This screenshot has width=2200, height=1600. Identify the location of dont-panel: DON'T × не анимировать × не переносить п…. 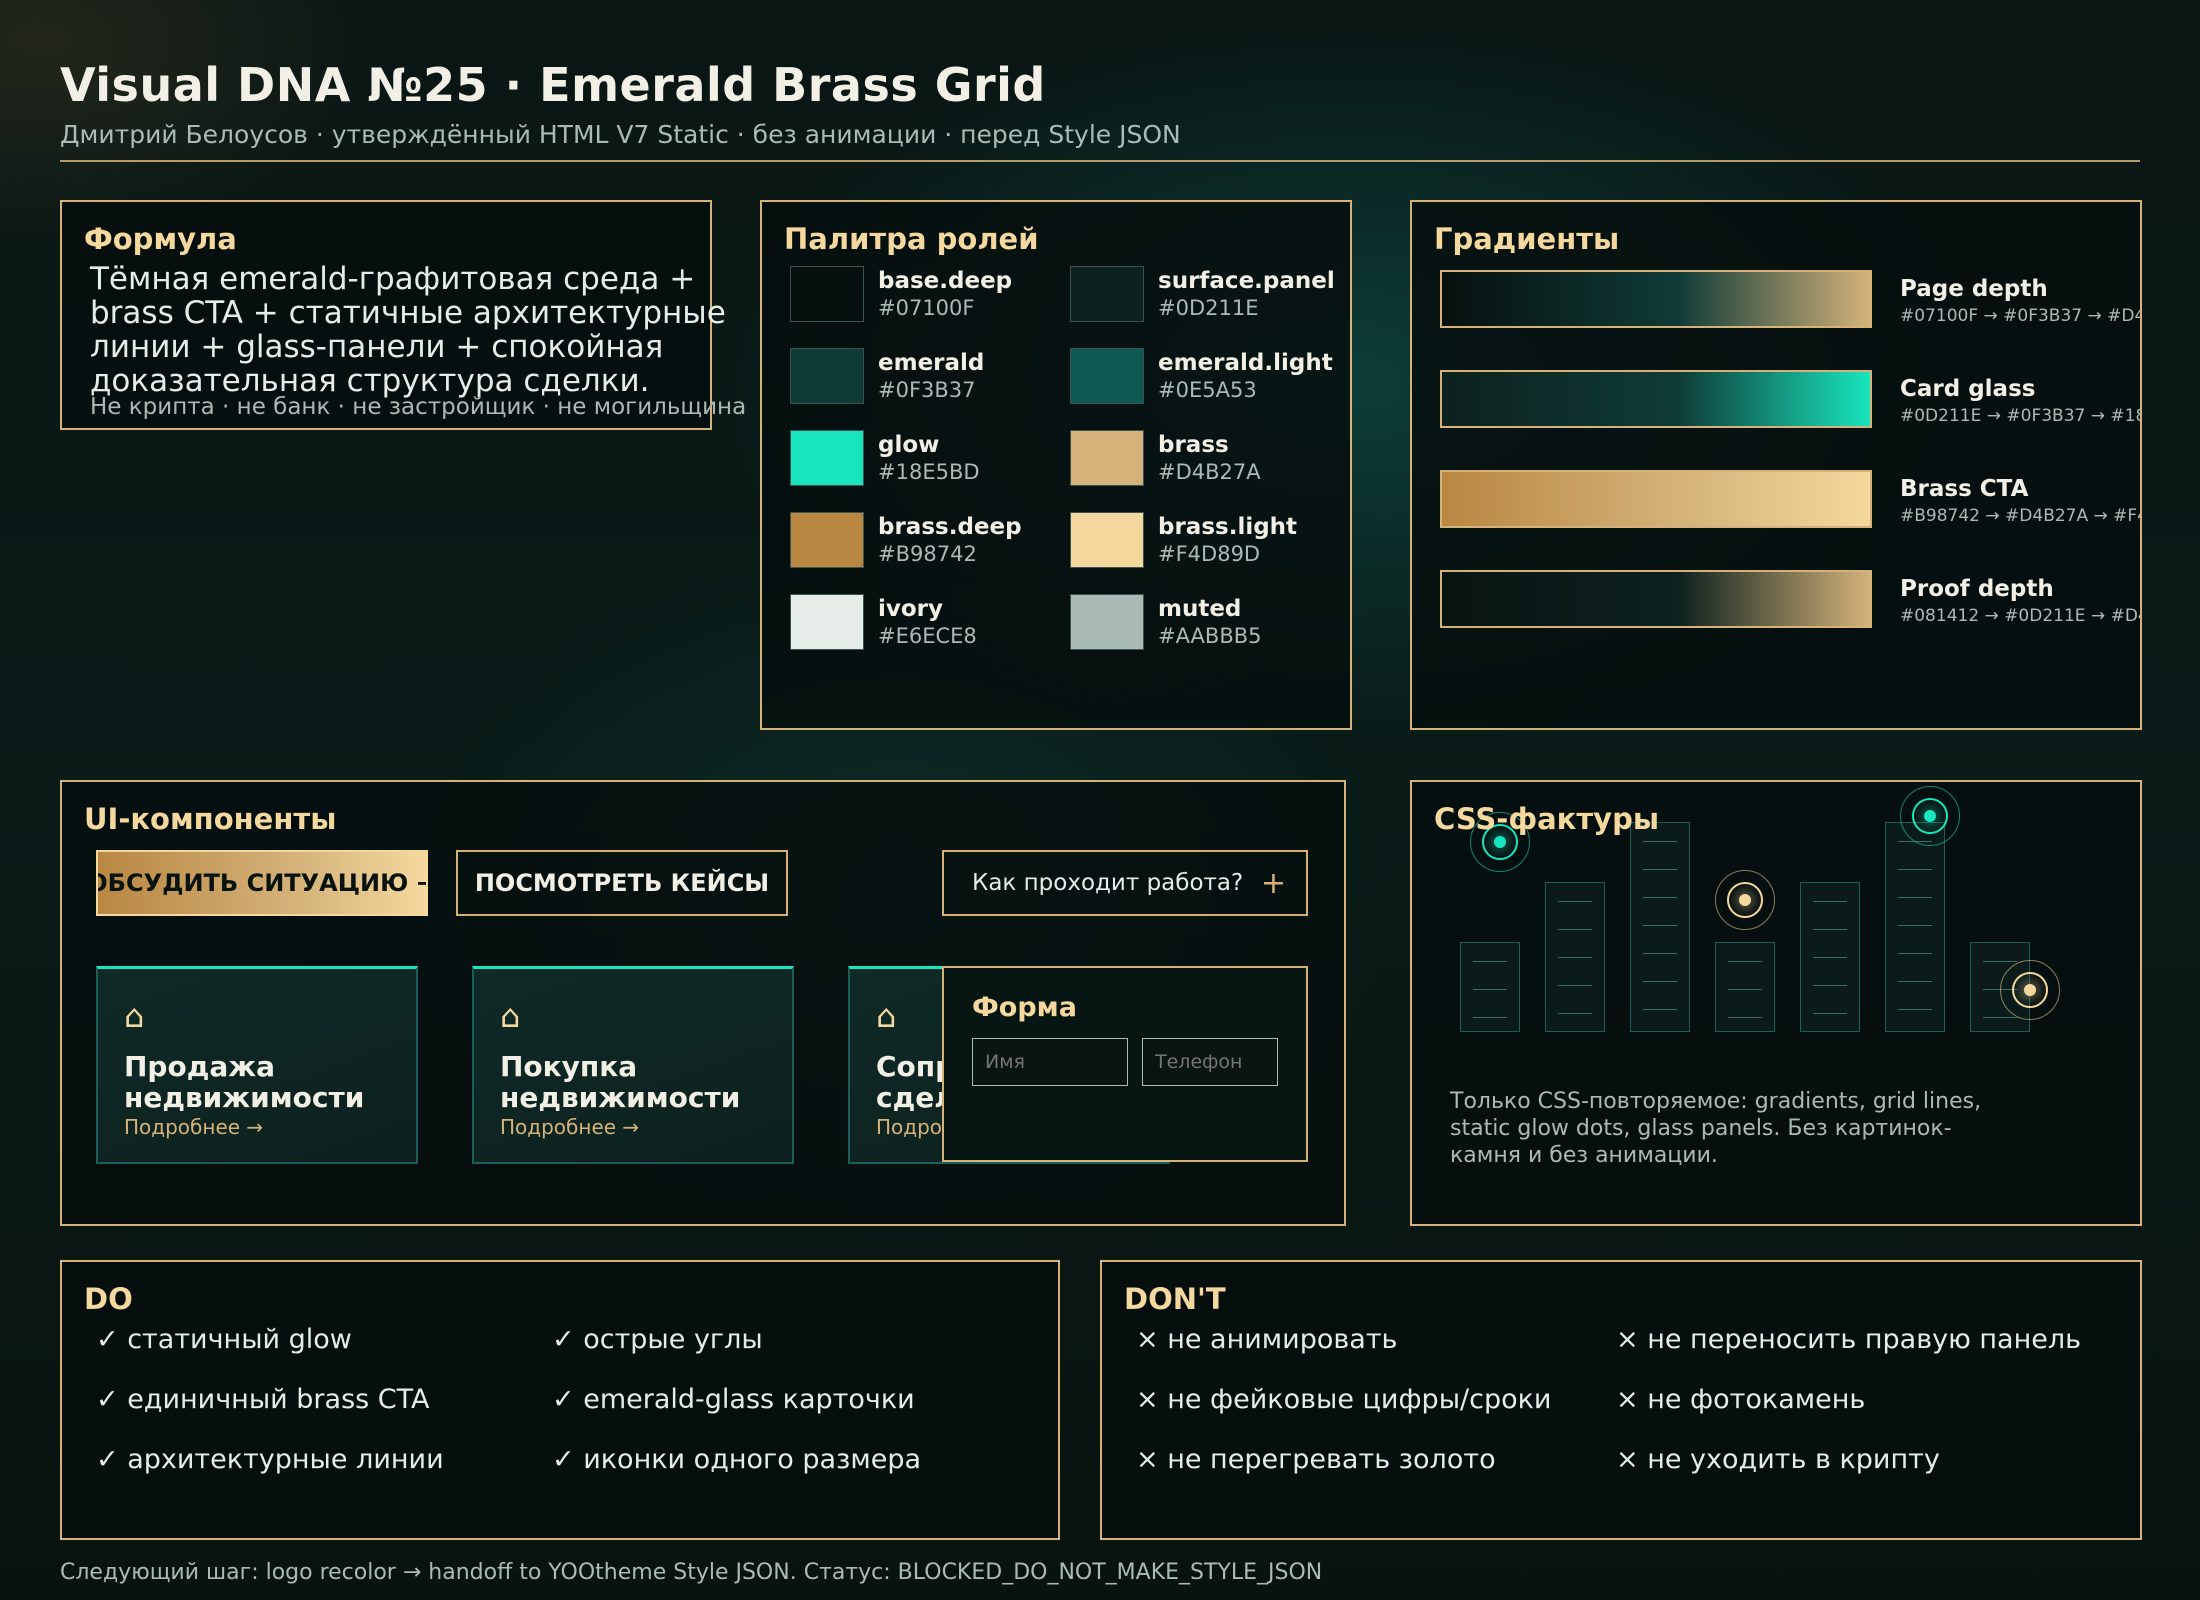
(1621, 1400).